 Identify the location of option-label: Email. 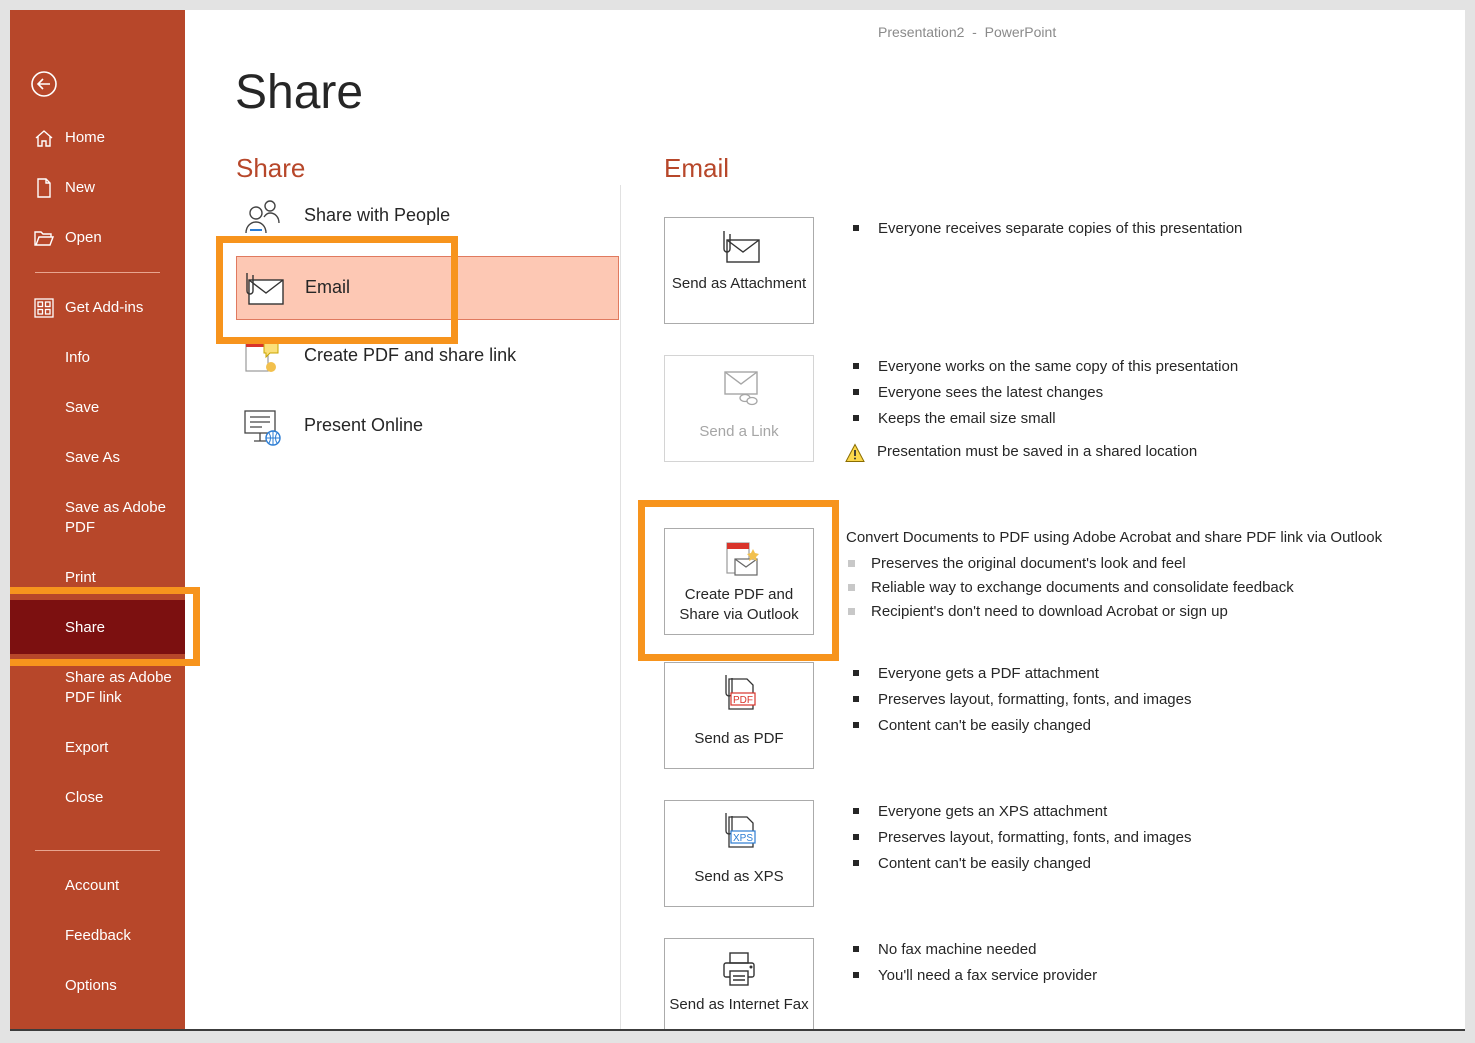
(328, 287).